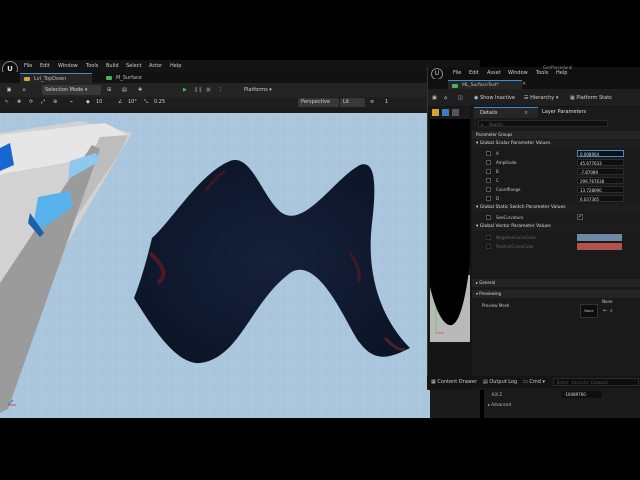 The width and height of the screenshot is (640, 480). I want to click on use-selected-icon: ←, so click(605, 311).